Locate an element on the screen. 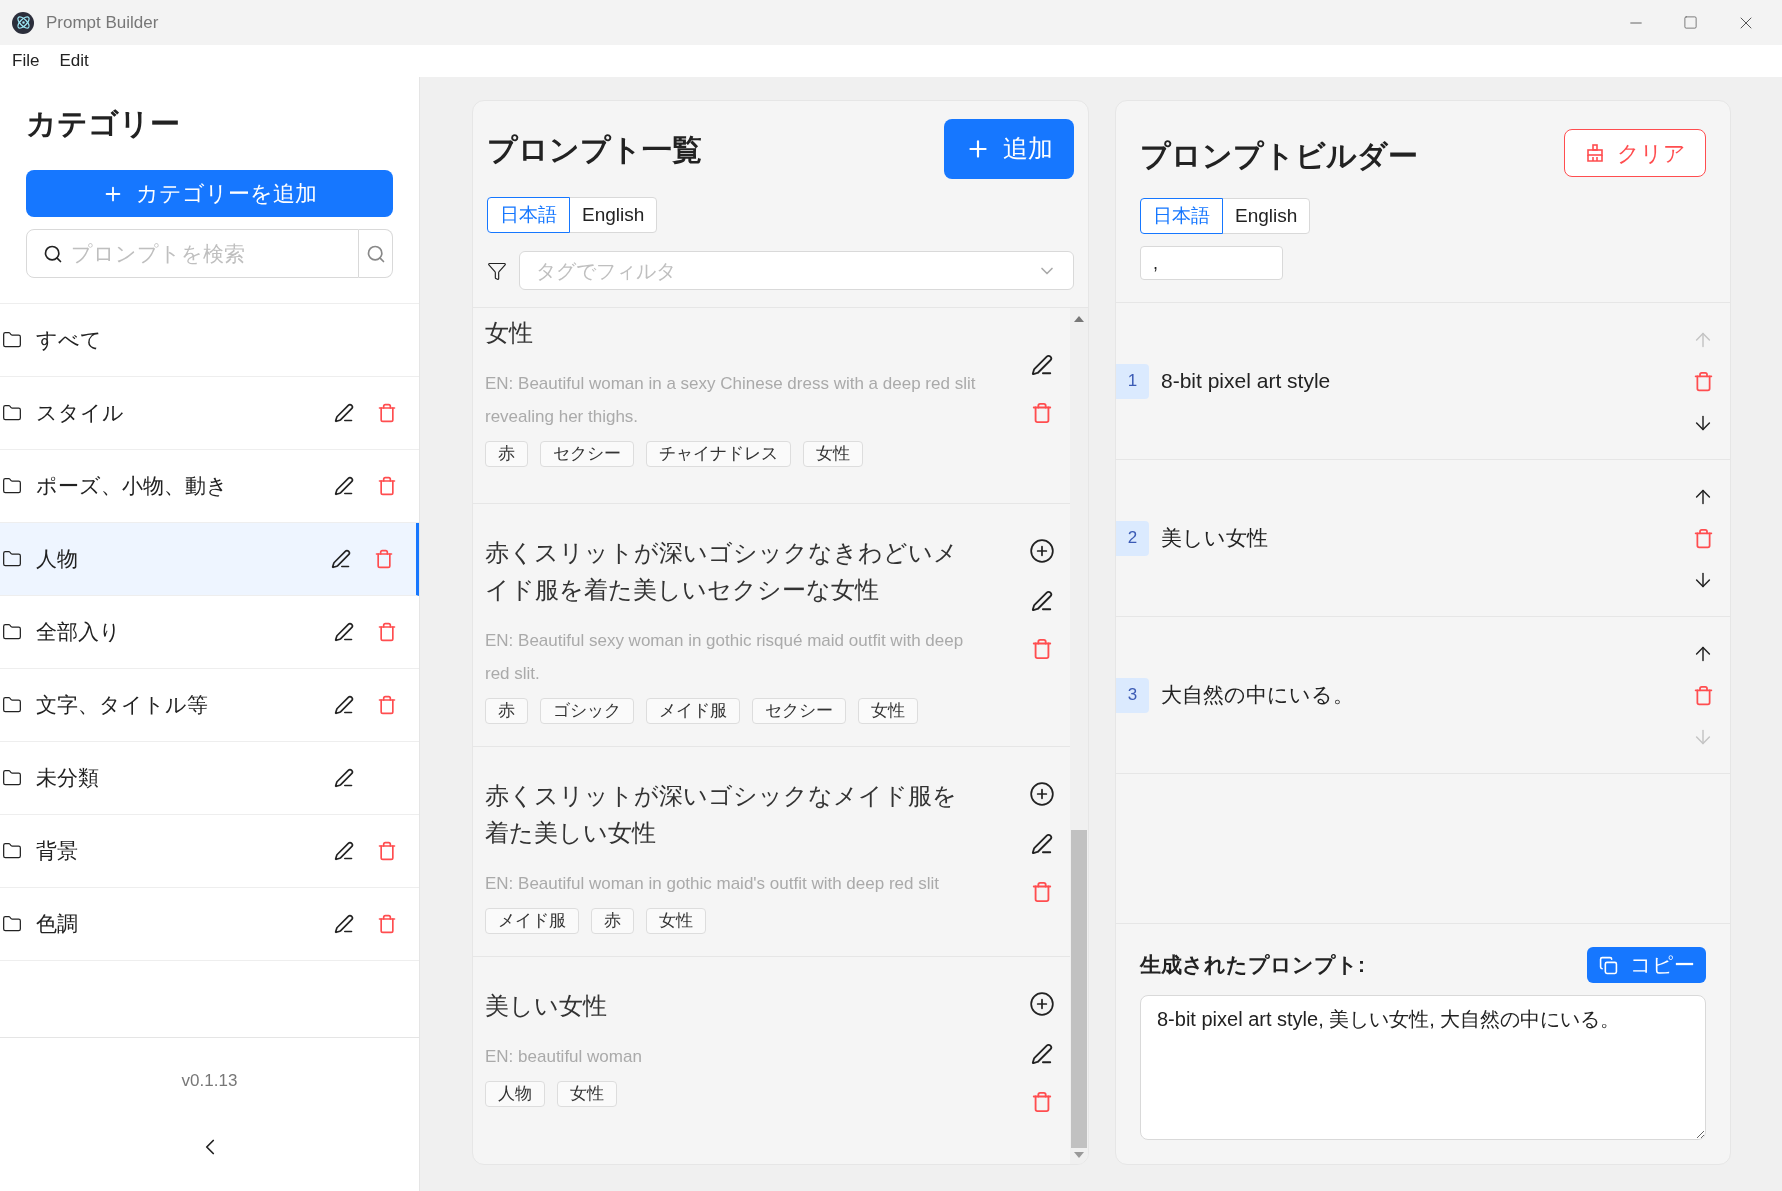  version-label: v0.1.13 is located at coordinates (209, 1081).